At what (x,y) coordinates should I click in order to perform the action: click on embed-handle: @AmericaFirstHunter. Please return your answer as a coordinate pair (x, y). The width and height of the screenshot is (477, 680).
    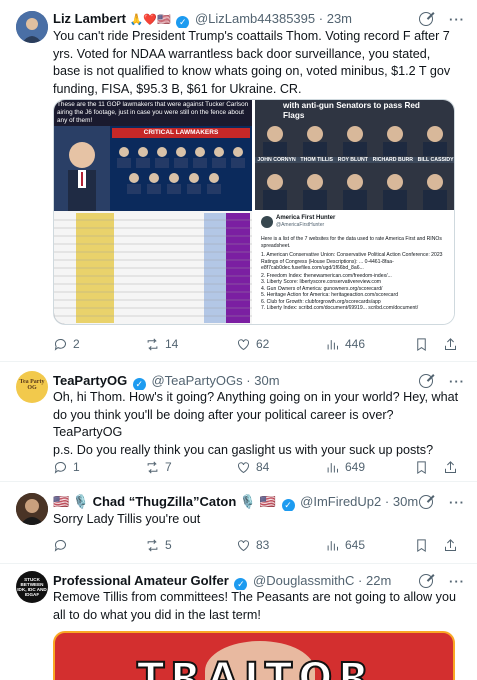
    Looking at the image, I should click on (300, 225).